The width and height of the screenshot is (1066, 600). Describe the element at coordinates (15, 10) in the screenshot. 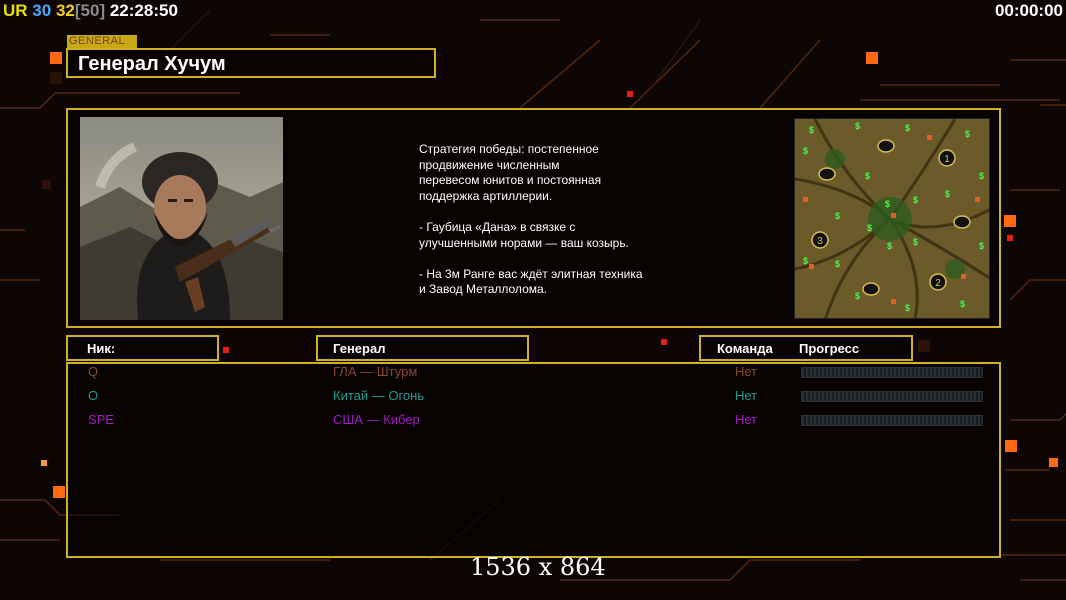

I see `ur-label: UR` at that location.